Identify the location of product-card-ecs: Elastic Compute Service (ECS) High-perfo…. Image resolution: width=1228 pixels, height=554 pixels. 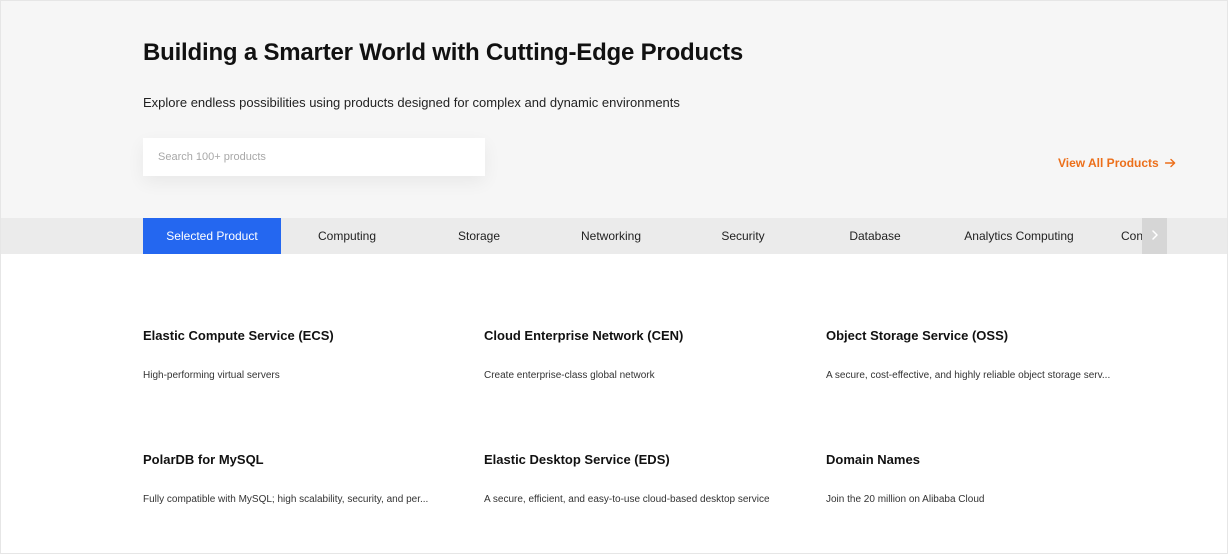
(303, 354).